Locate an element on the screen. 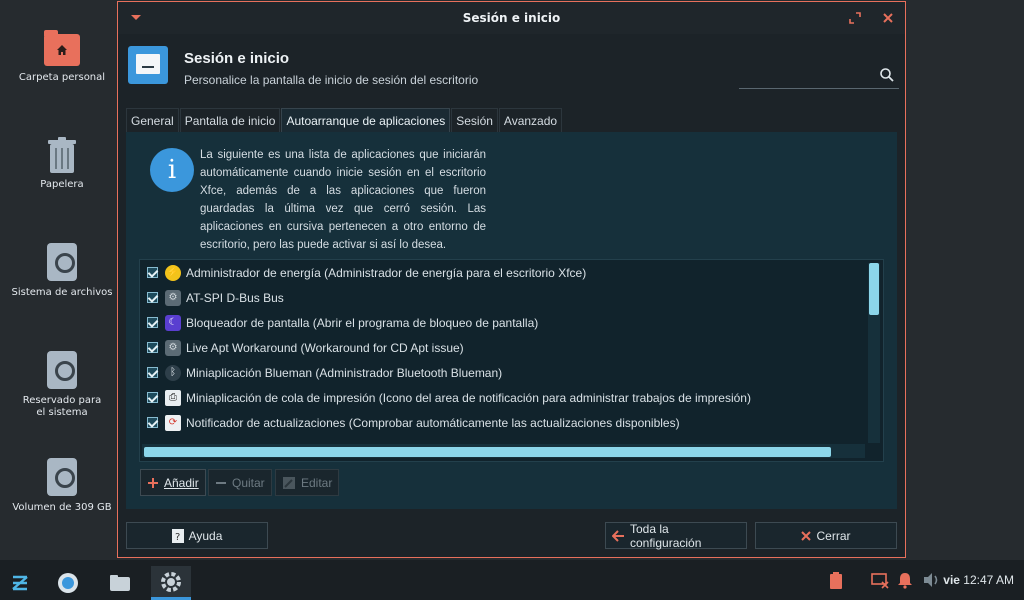 This screenshot has width=1024, height=600. add-button: Añadir is located at coordinates (173, 482).